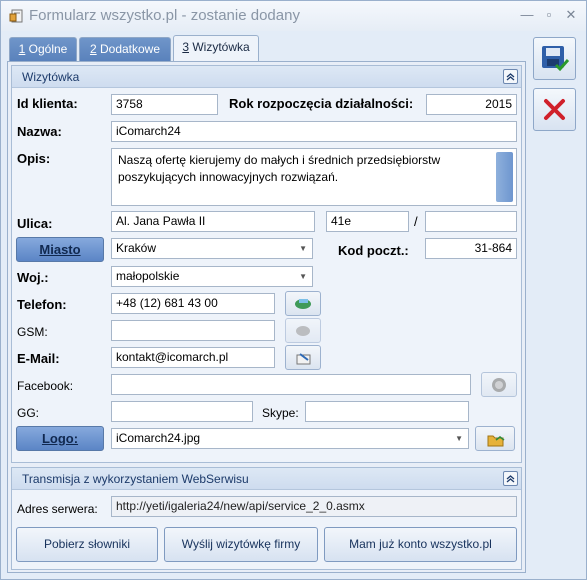  What do you see at coordinates (39, 131) in the screenshot?
I see `nazwa-label: Nazwa:` at bounding box center [39, 131].